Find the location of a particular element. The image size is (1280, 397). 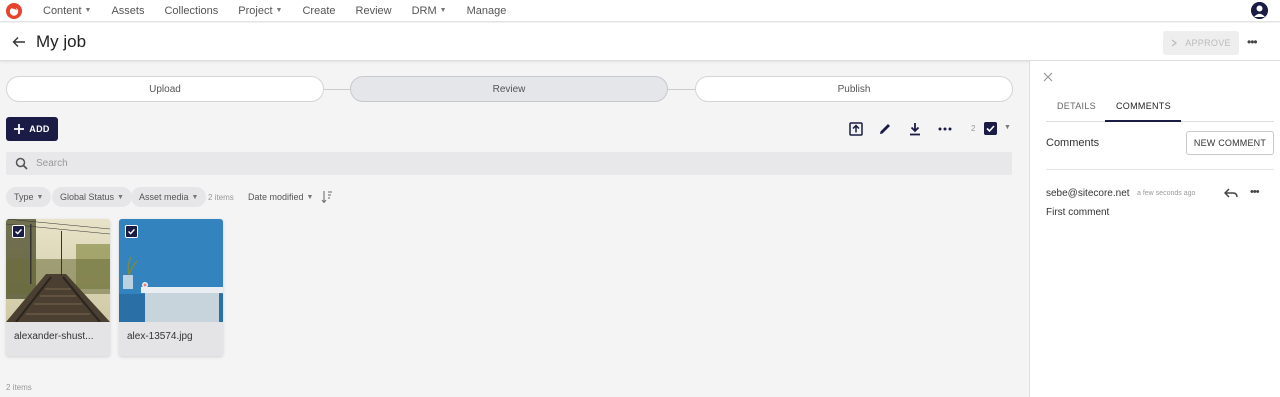

app-logo-icon is located at coordinates (14, 11).